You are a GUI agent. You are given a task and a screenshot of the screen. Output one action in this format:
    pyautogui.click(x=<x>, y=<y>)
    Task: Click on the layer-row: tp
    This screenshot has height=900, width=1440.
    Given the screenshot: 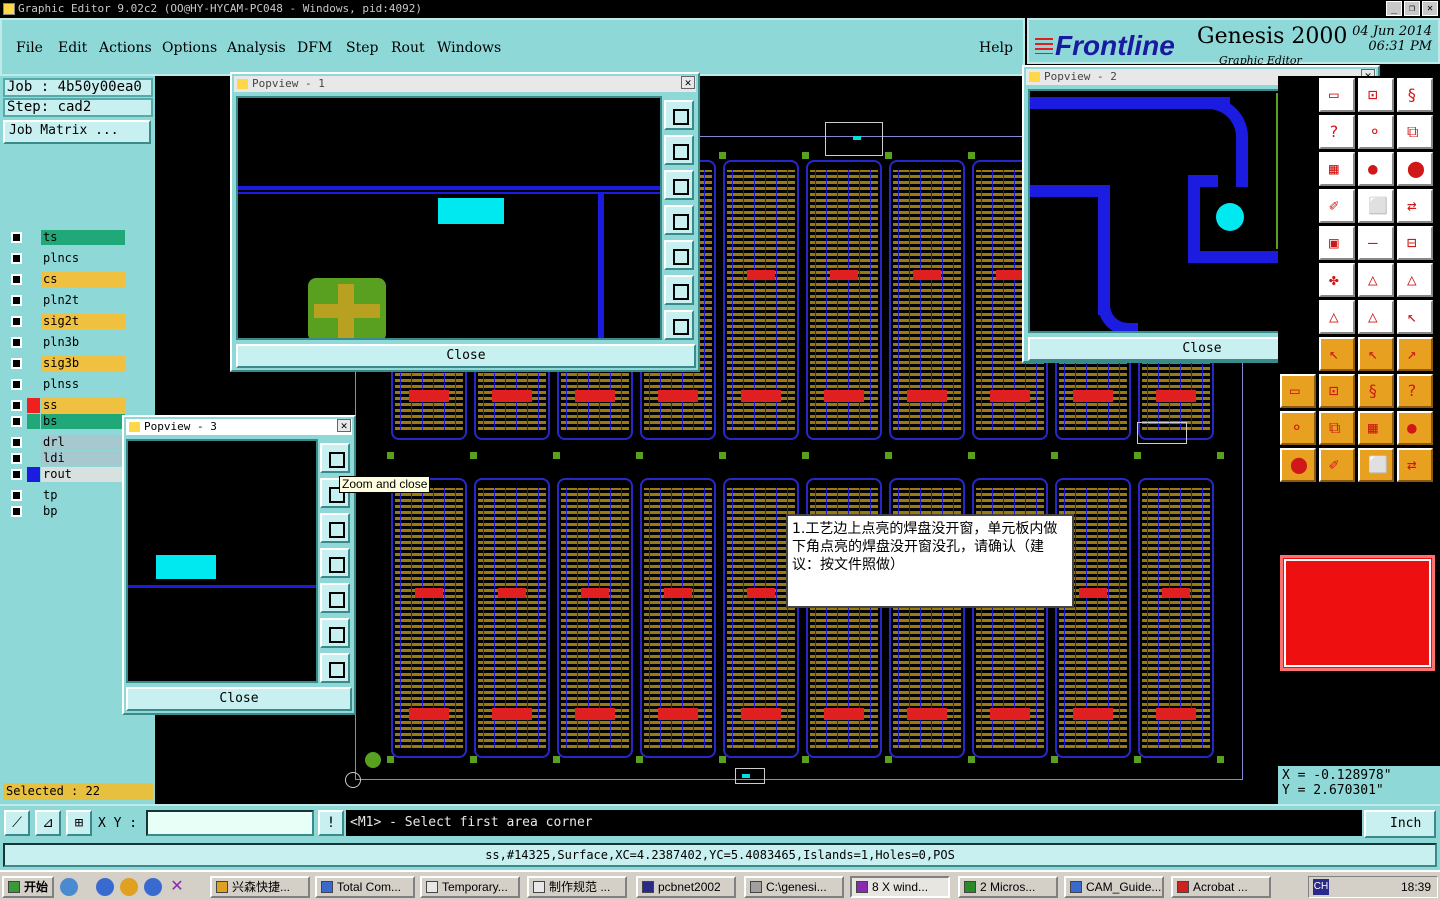 What is the action you would take?
    pyautogui.click(x=67, y=495)
    